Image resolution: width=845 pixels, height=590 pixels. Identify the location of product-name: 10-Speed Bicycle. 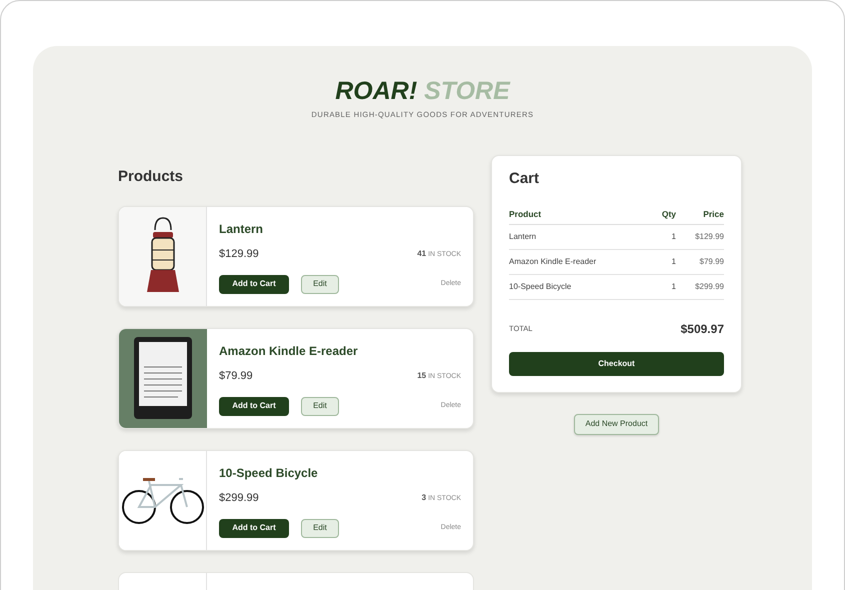
(269, 473).